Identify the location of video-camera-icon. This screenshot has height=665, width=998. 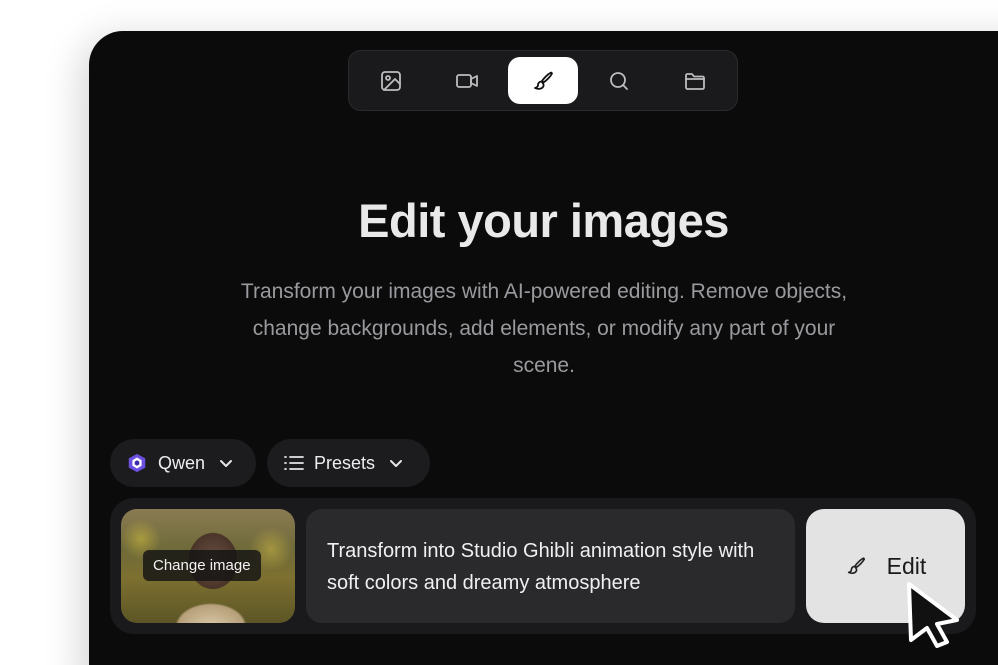
(467, 80).